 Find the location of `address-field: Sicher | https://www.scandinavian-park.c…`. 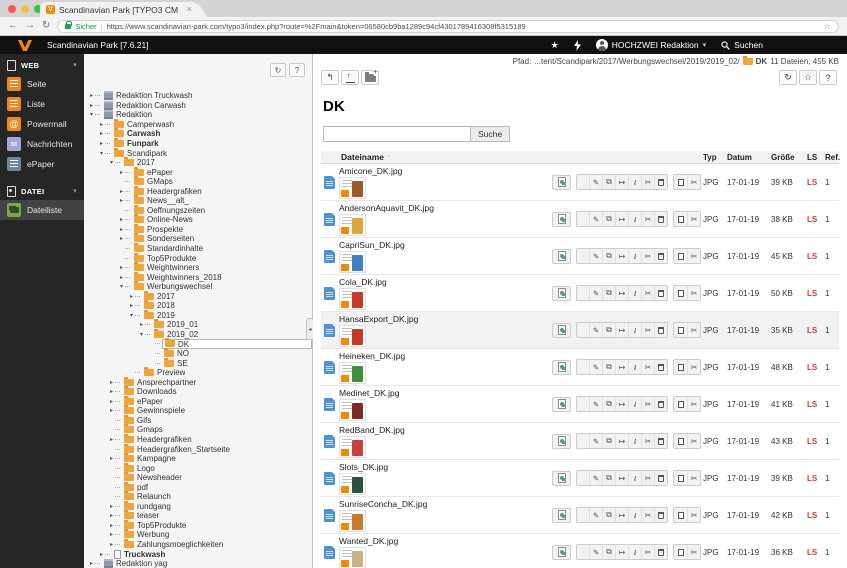

address-field: Sicher | https://www.scandinavian-park.c… is located at coordinates (448, 26).